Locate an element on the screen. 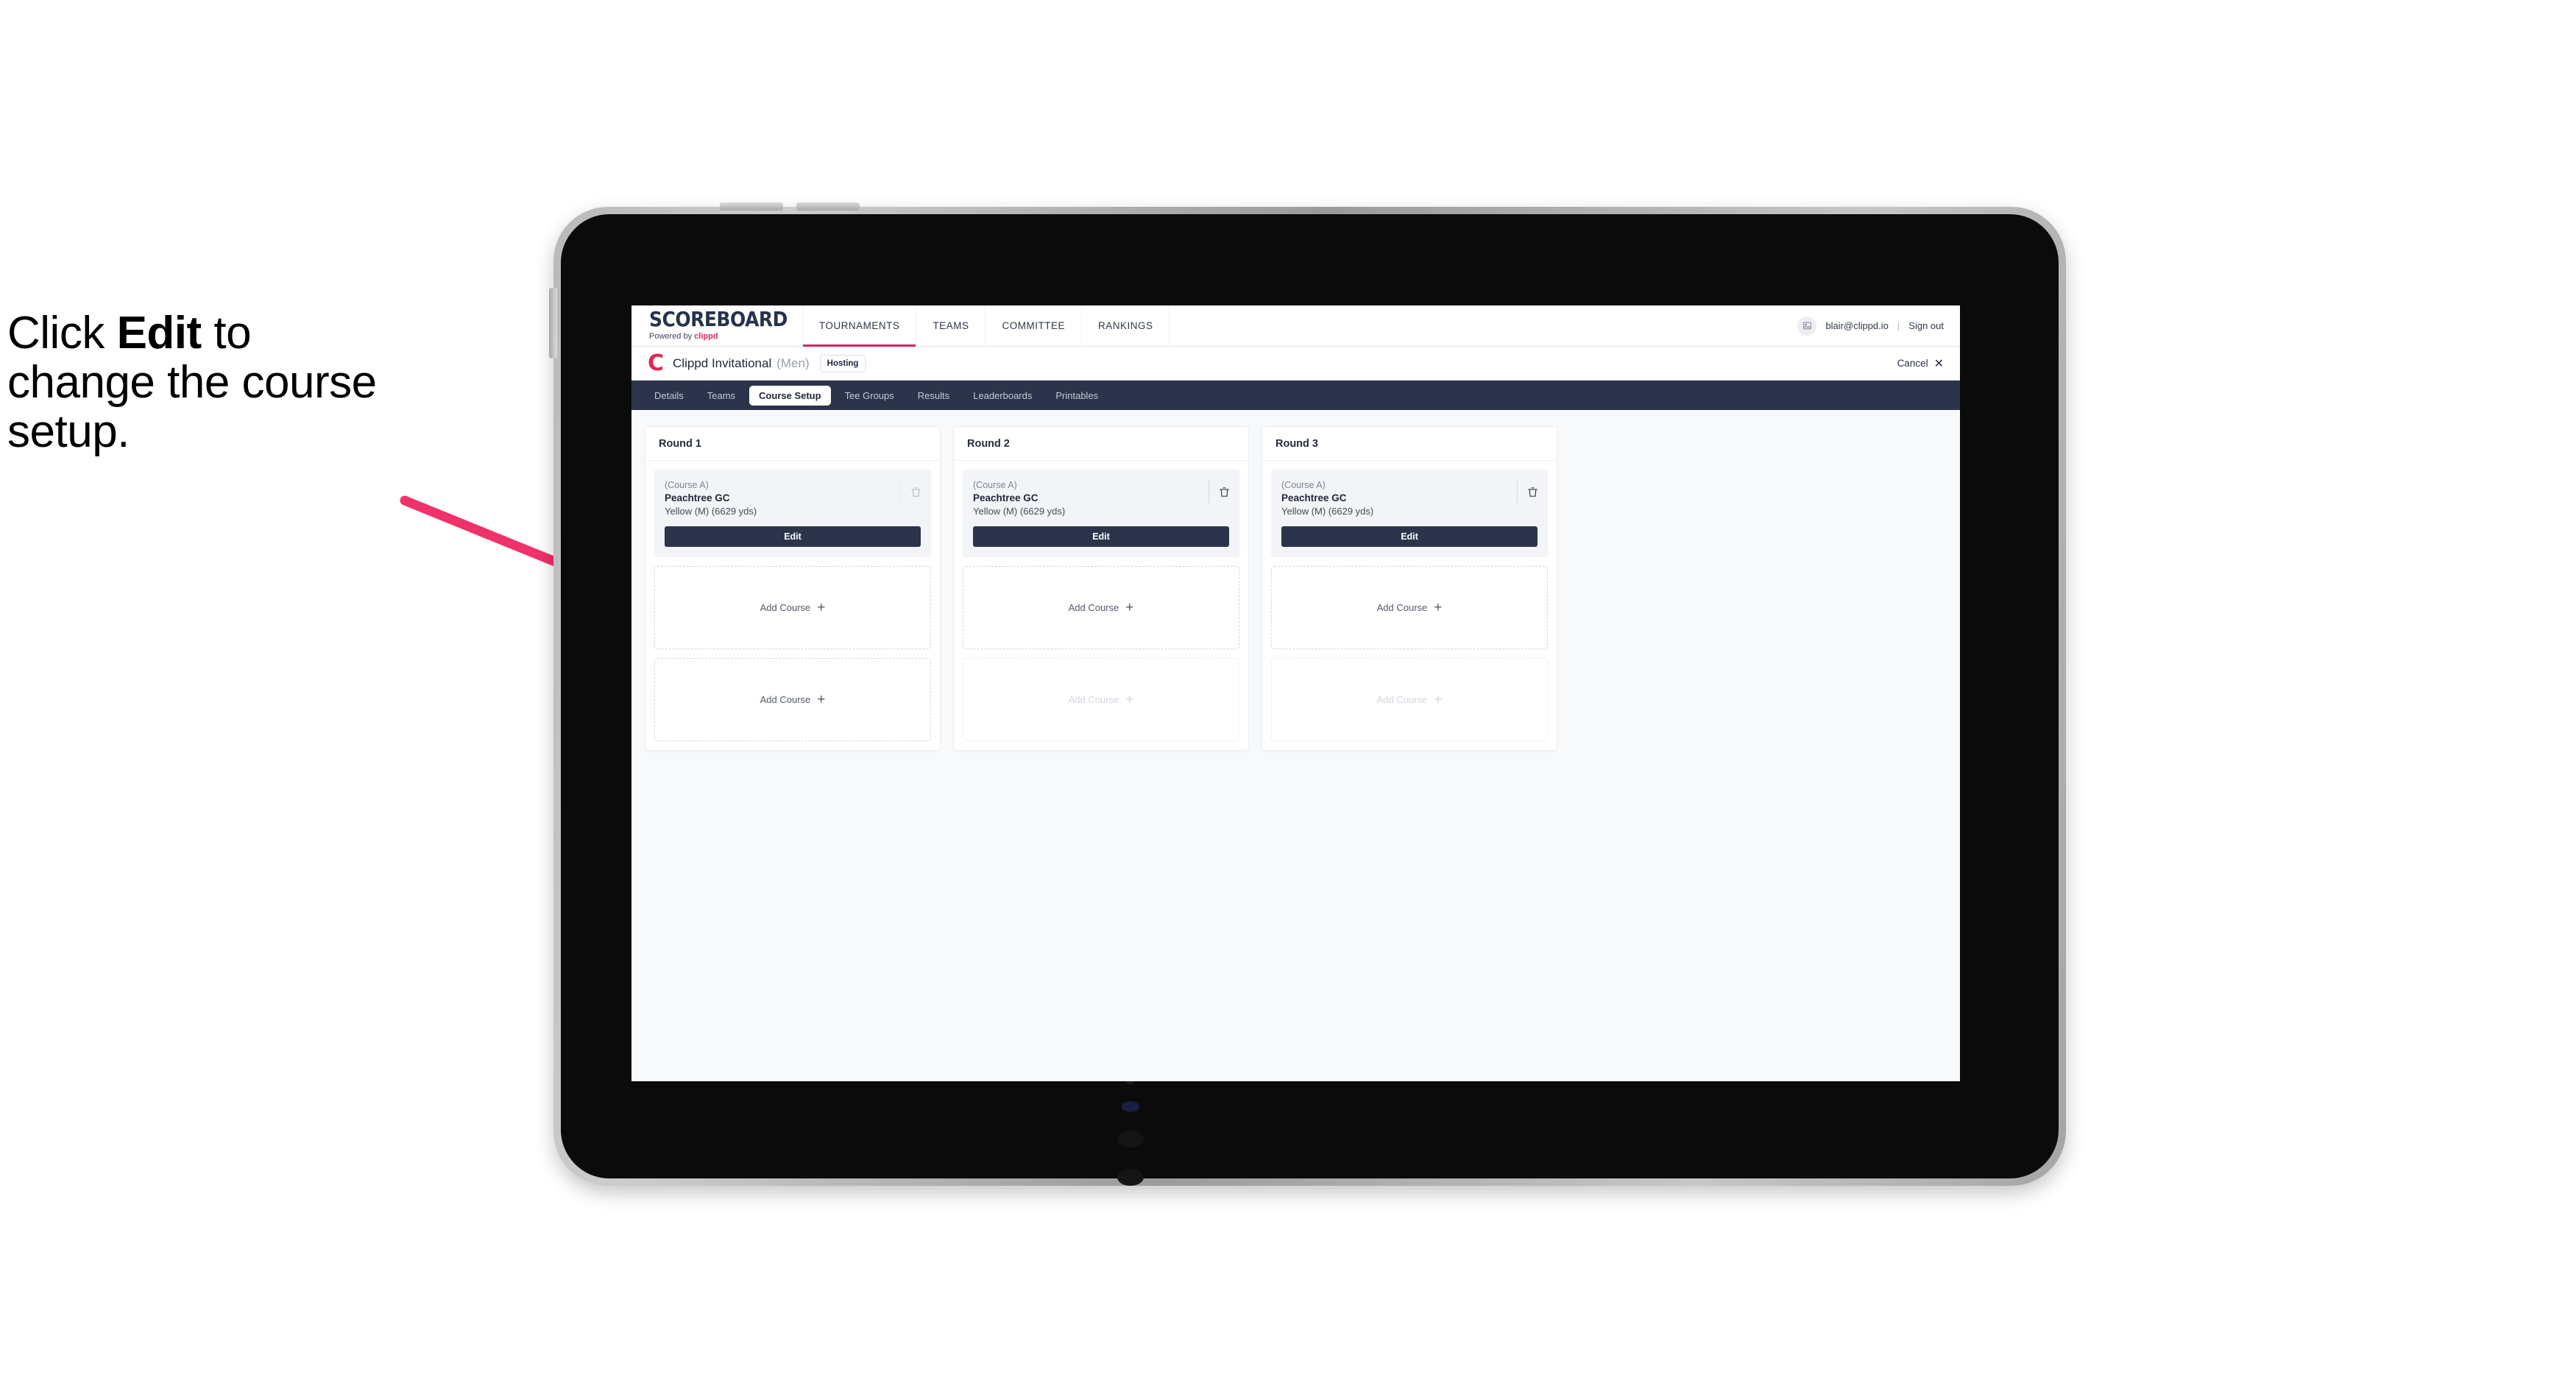 The width and height of the screenshot is (2576, 1386). nav-link-committee: COMMITTEE is located at coordinates (1033, 325).